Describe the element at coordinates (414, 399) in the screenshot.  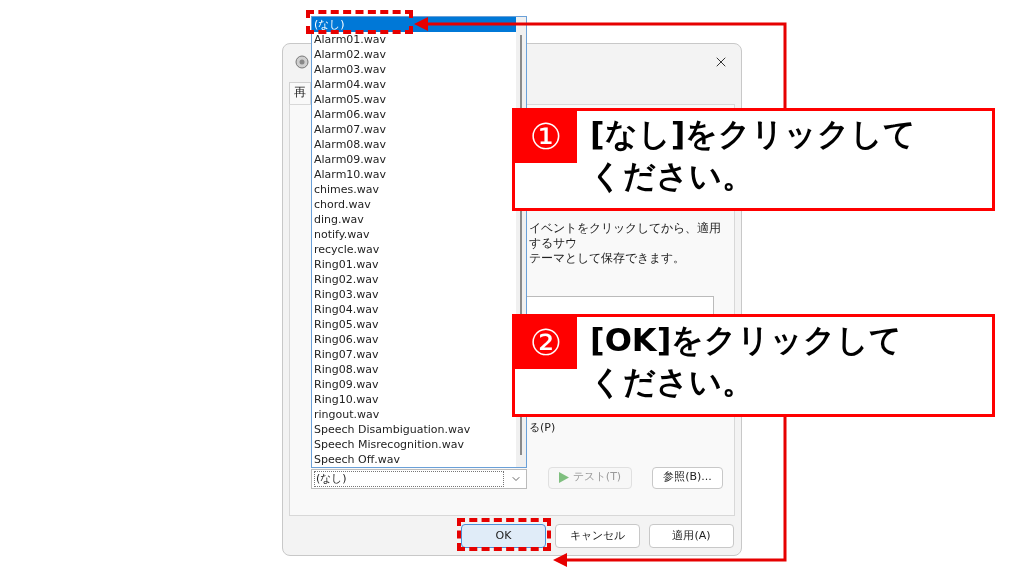
I see `list-item: Ring10.wav` at that location.